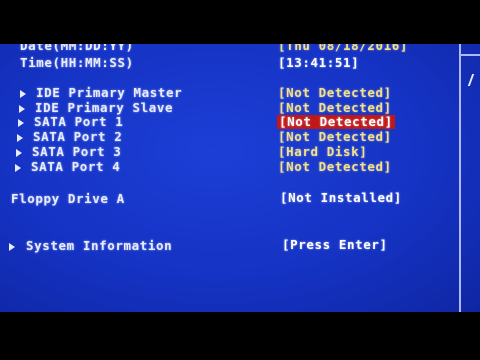 The width and height of the screenshot is (480, 360). I want to click on system-information-value: [Press Enter], so click(335, 244).